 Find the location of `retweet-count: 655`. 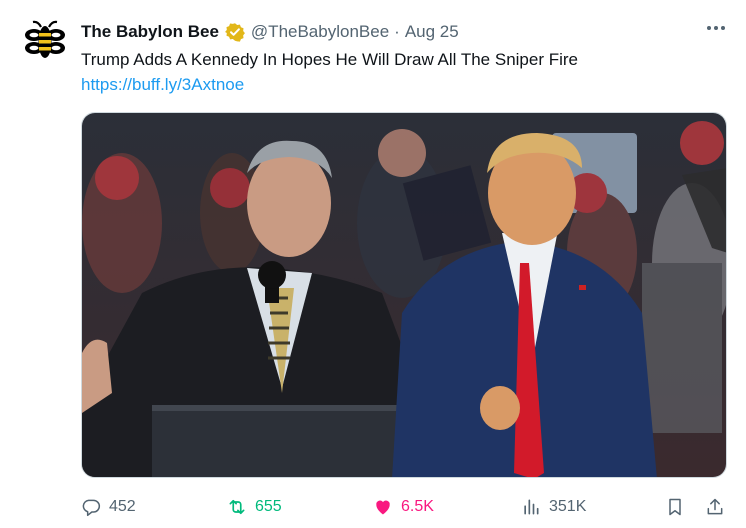

retweet-count: 655 is located at coordinates (268, 506).